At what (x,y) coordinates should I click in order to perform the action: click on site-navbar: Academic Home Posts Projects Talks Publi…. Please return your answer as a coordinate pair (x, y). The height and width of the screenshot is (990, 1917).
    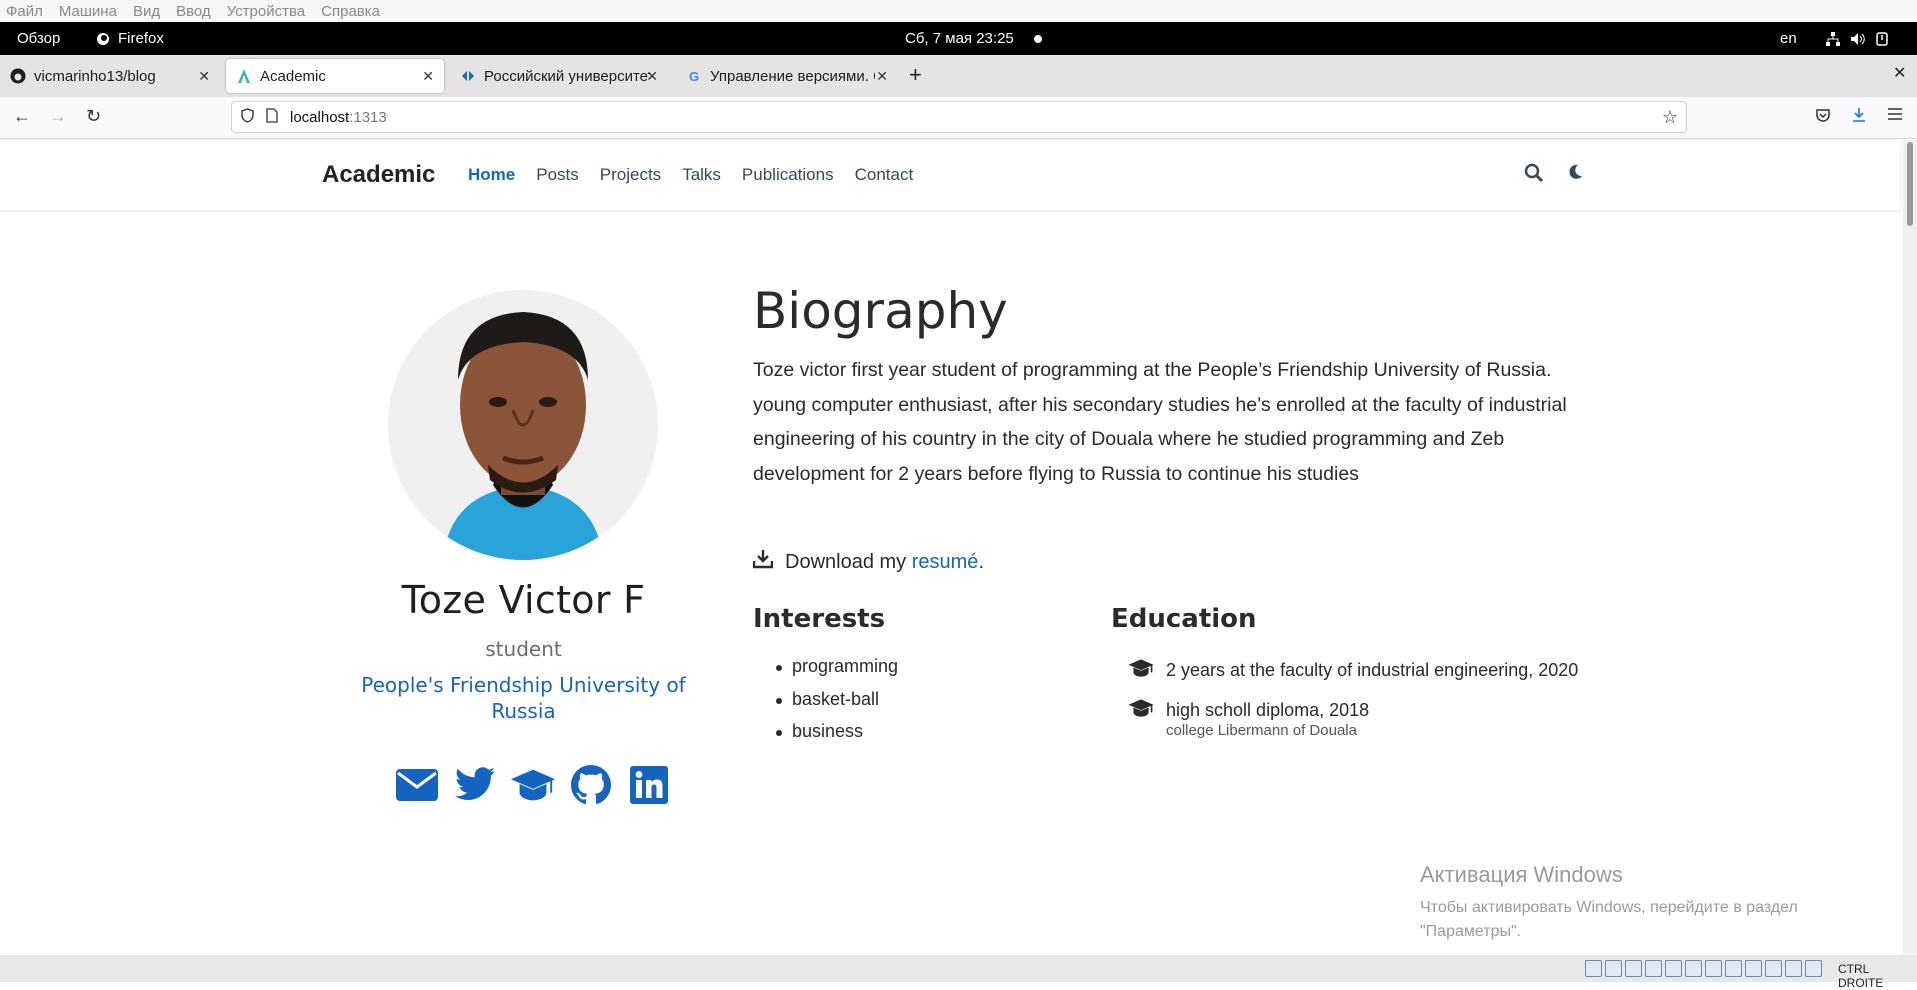
    Looking at the image, I should click on (950, 175).